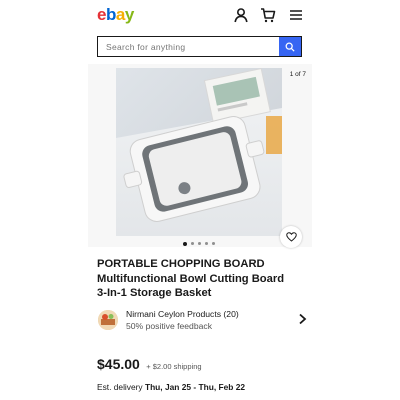 This screenshot has height=400, width=400. What do you see at coordinates (193, 46) in the screenshot?
I see `search-input` at bounding box center [193, 46].